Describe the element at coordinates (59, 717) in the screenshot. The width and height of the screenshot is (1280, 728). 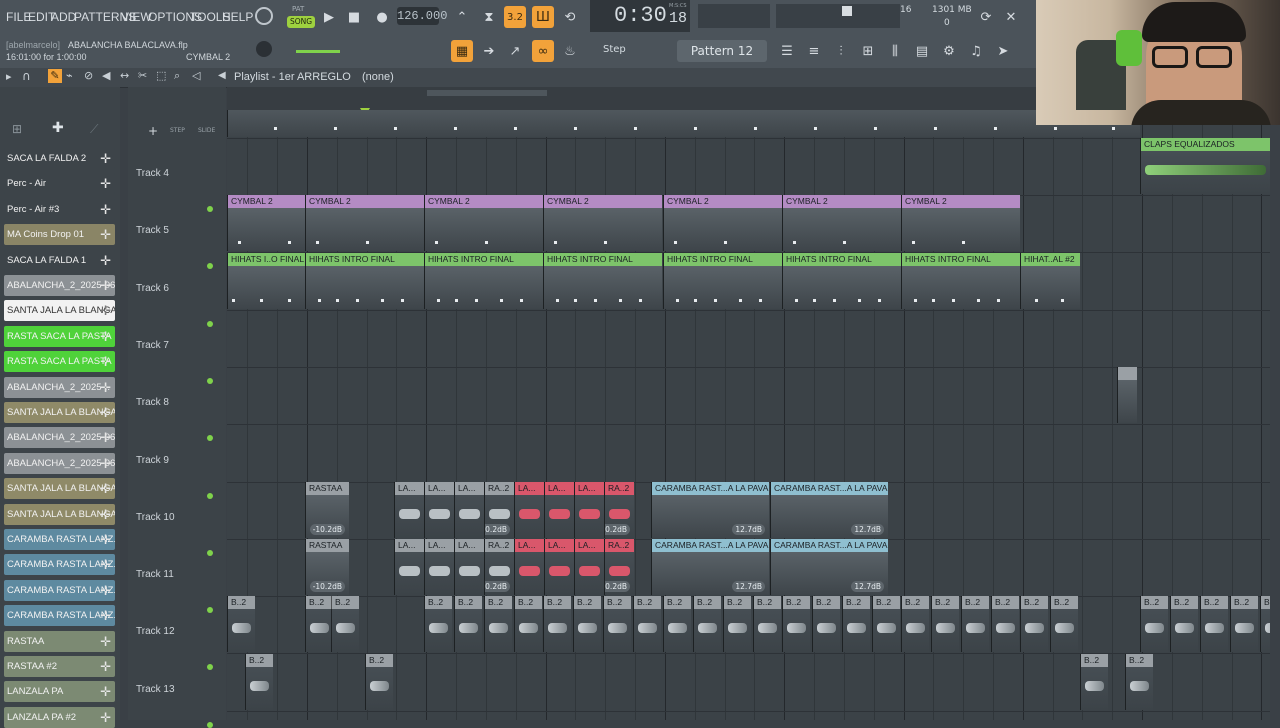
I see `picker-item: LANZALA PA #2 ✛` at that location.